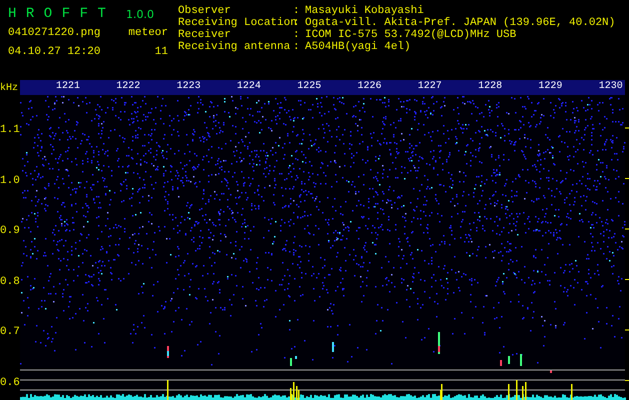  What do you see at coordinates (62, 14) in the screenshot?
I see `app-title: HROFFT` at bounding box center [62, 14].